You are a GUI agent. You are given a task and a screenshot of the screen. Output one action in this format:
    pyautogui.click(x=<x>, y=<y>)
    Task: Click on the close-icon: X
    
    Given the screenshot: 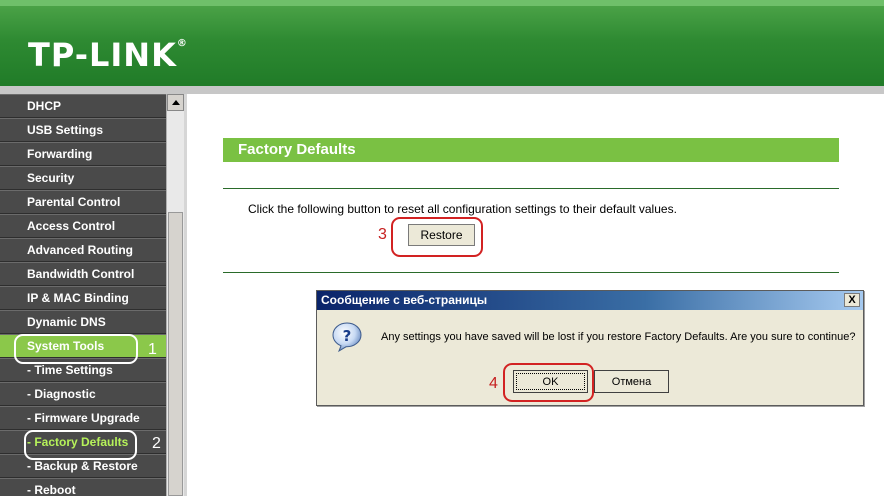 What is the action you would take?
    pyautogui.click(x=852, y=300)
    